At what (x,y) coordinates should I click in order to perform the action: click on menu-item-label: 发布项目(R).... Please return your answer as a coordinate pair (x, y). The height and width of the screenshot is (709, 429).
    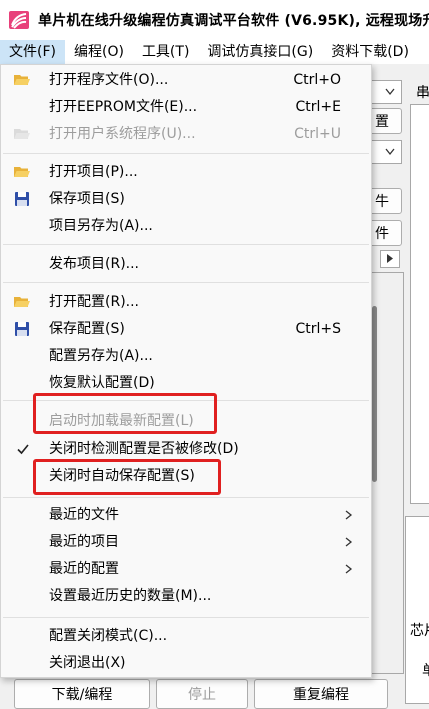
    Looking at the image, I should click on (94, 264).